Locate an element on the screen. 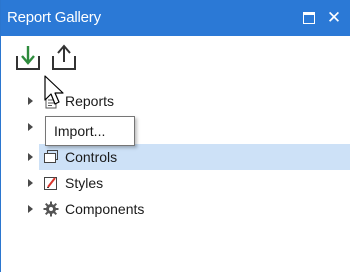 The height and width of the screenshot is (272, 350). import-button is located at coordinates (28, 58).